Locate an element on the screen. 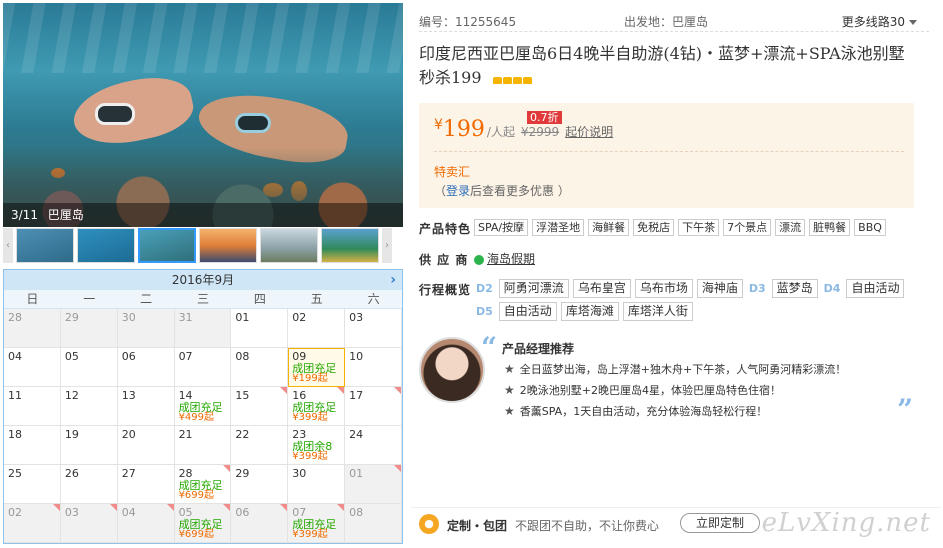 This screenshot has height=548, width=943. itinerary-spot: 库塔洋人街 is located at coordinates (657, 311).